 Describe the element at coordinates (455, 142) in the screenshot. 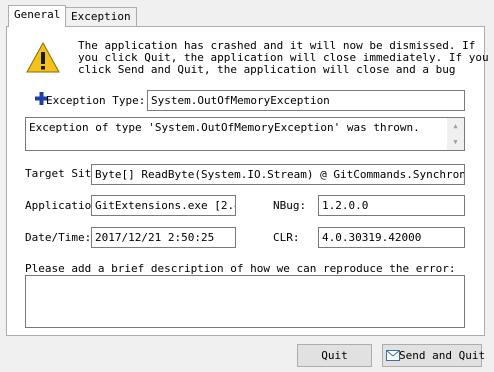

I see `scroll-down-icon: ▼` at that location.